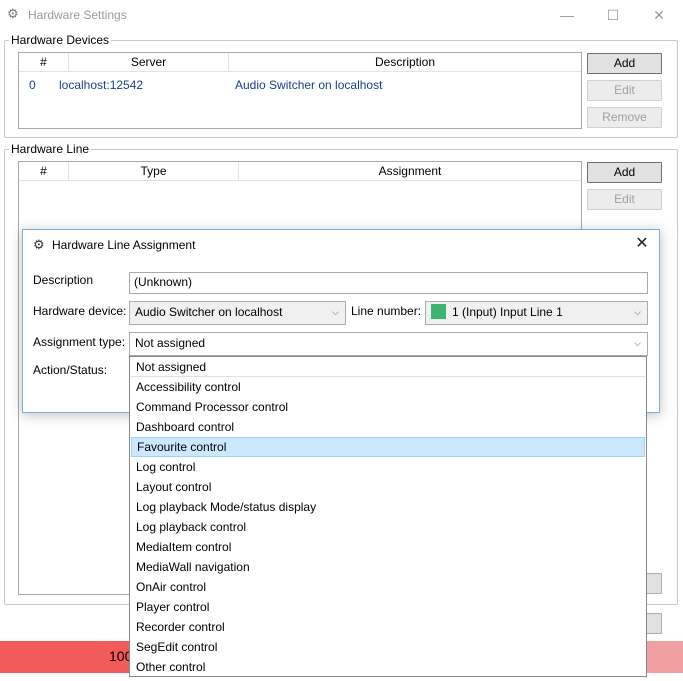 This screenshot has width=683, height=681. I want to click on assignment-type-value: Not assigned, so click(170, 343).